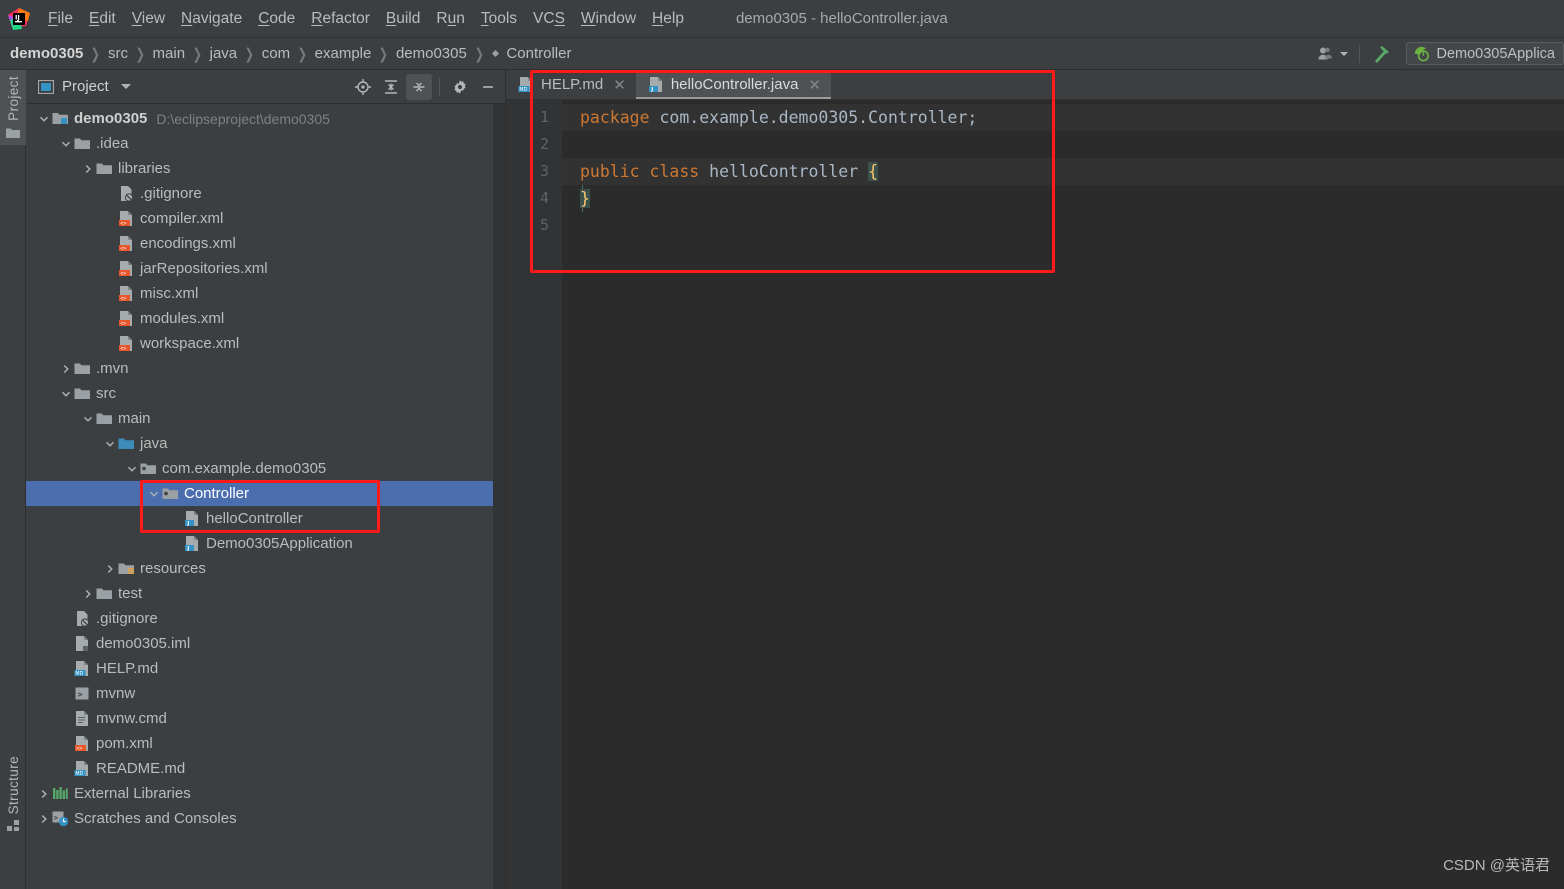  What do you see at coordinates (668, 19) in the screenshot?
I see `menu-item-help: Help` at bounding box center [668, 19].